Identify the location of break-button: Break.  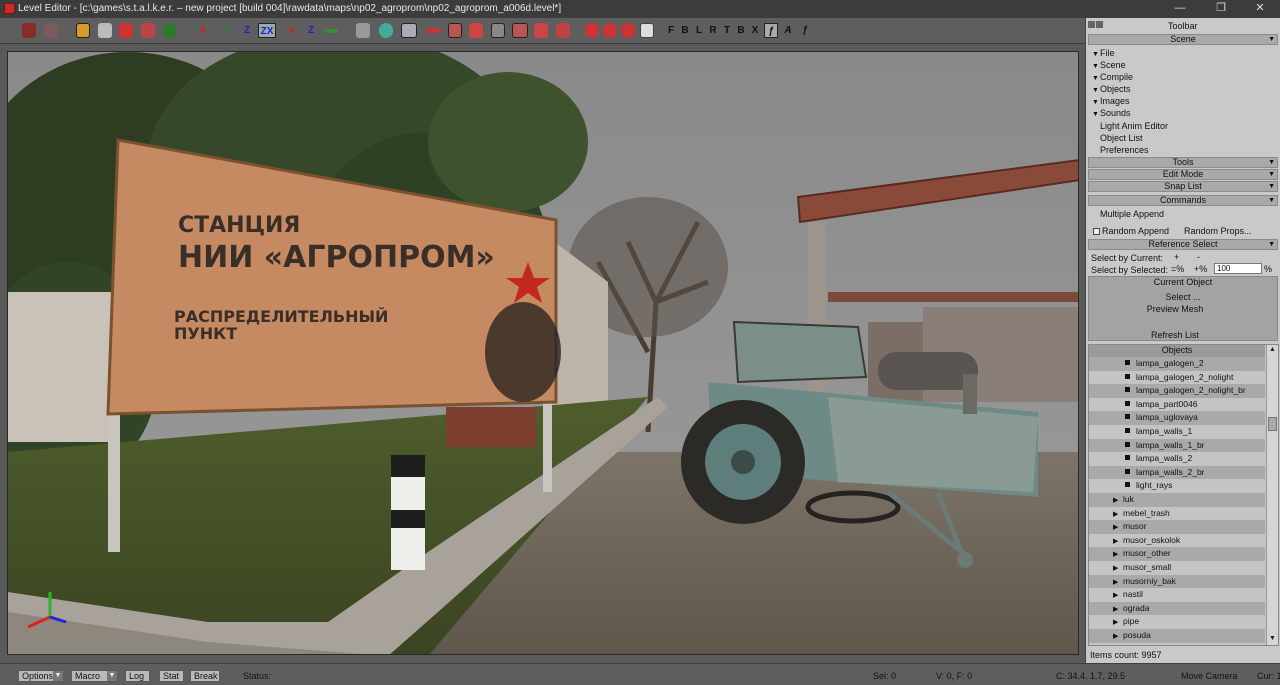
(205, 676).